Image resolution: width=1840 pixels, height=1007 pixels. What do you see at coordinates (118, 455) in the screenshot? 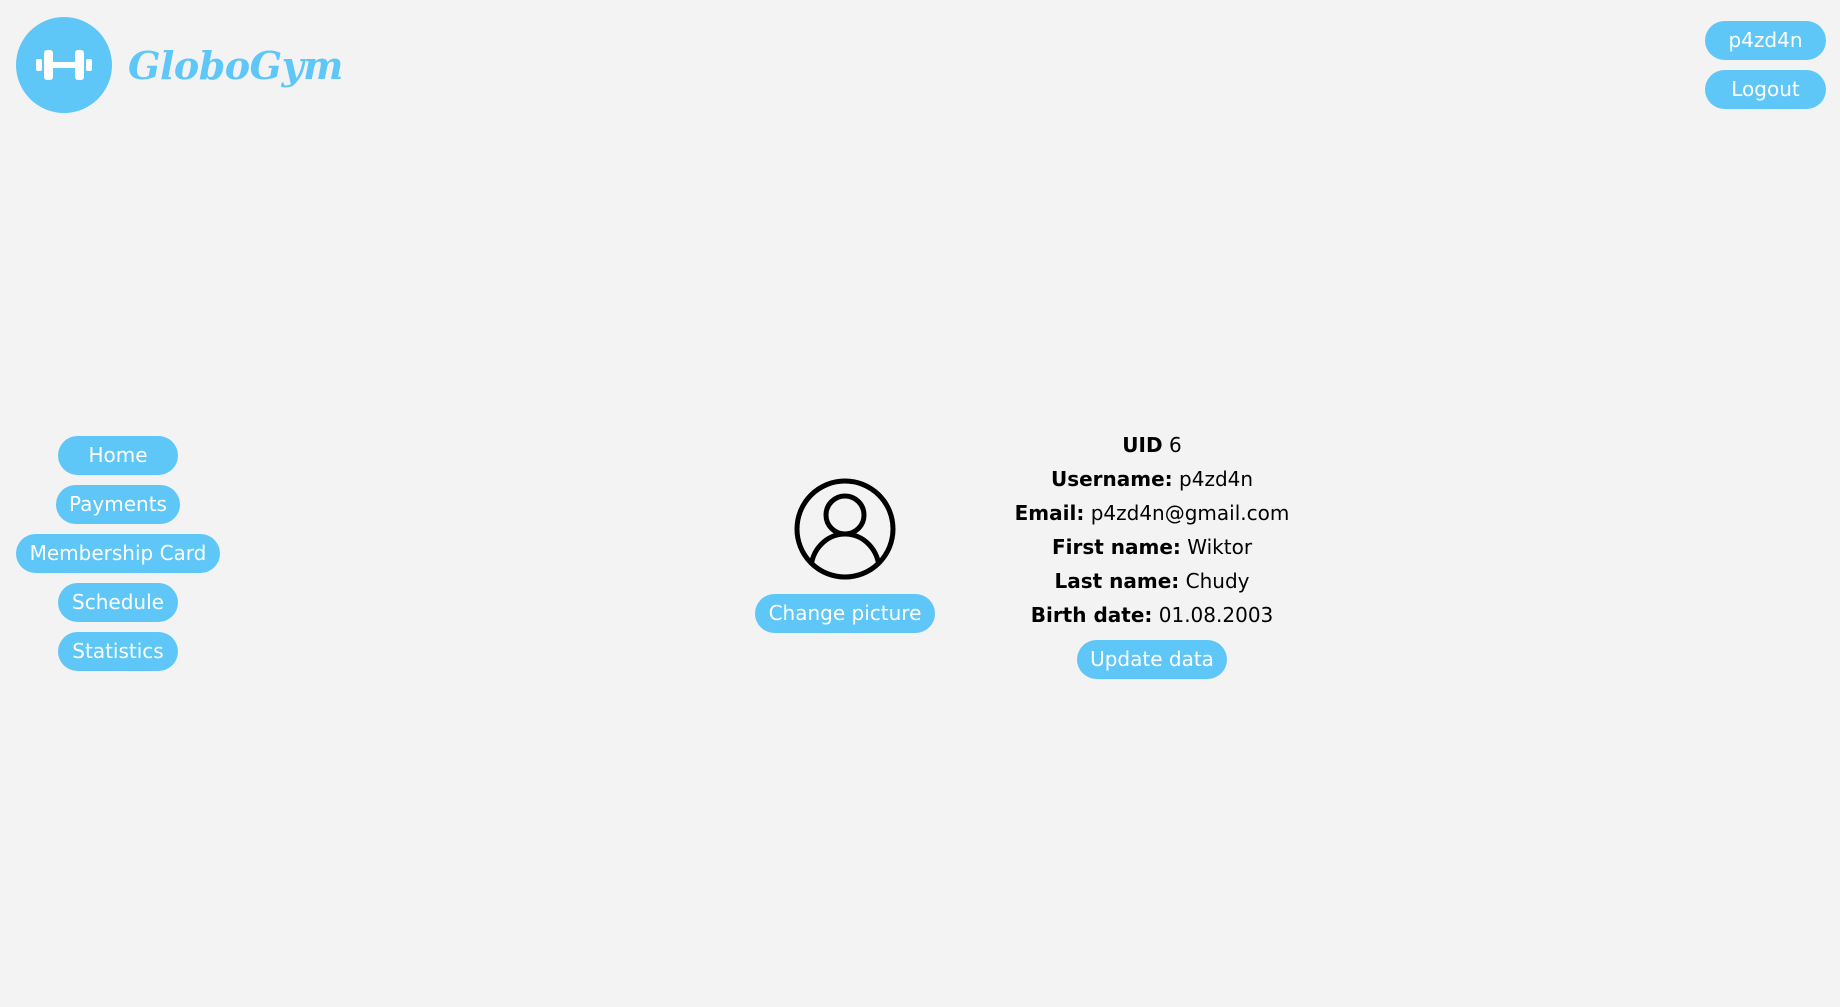
I see `sidebar-item-home: Home` at bounding box center [118, 455].